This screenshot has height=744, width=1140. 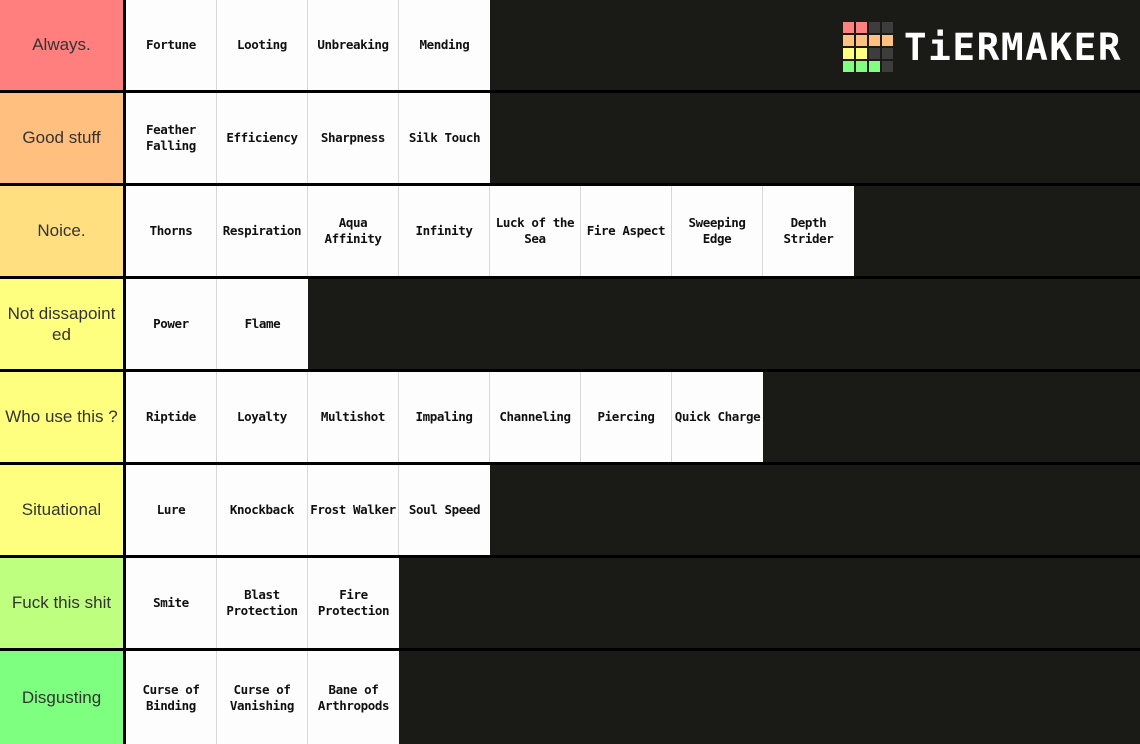 I want to click on tiermaker-wordmark: TiERMAKER, so click(x=1013, y=47).